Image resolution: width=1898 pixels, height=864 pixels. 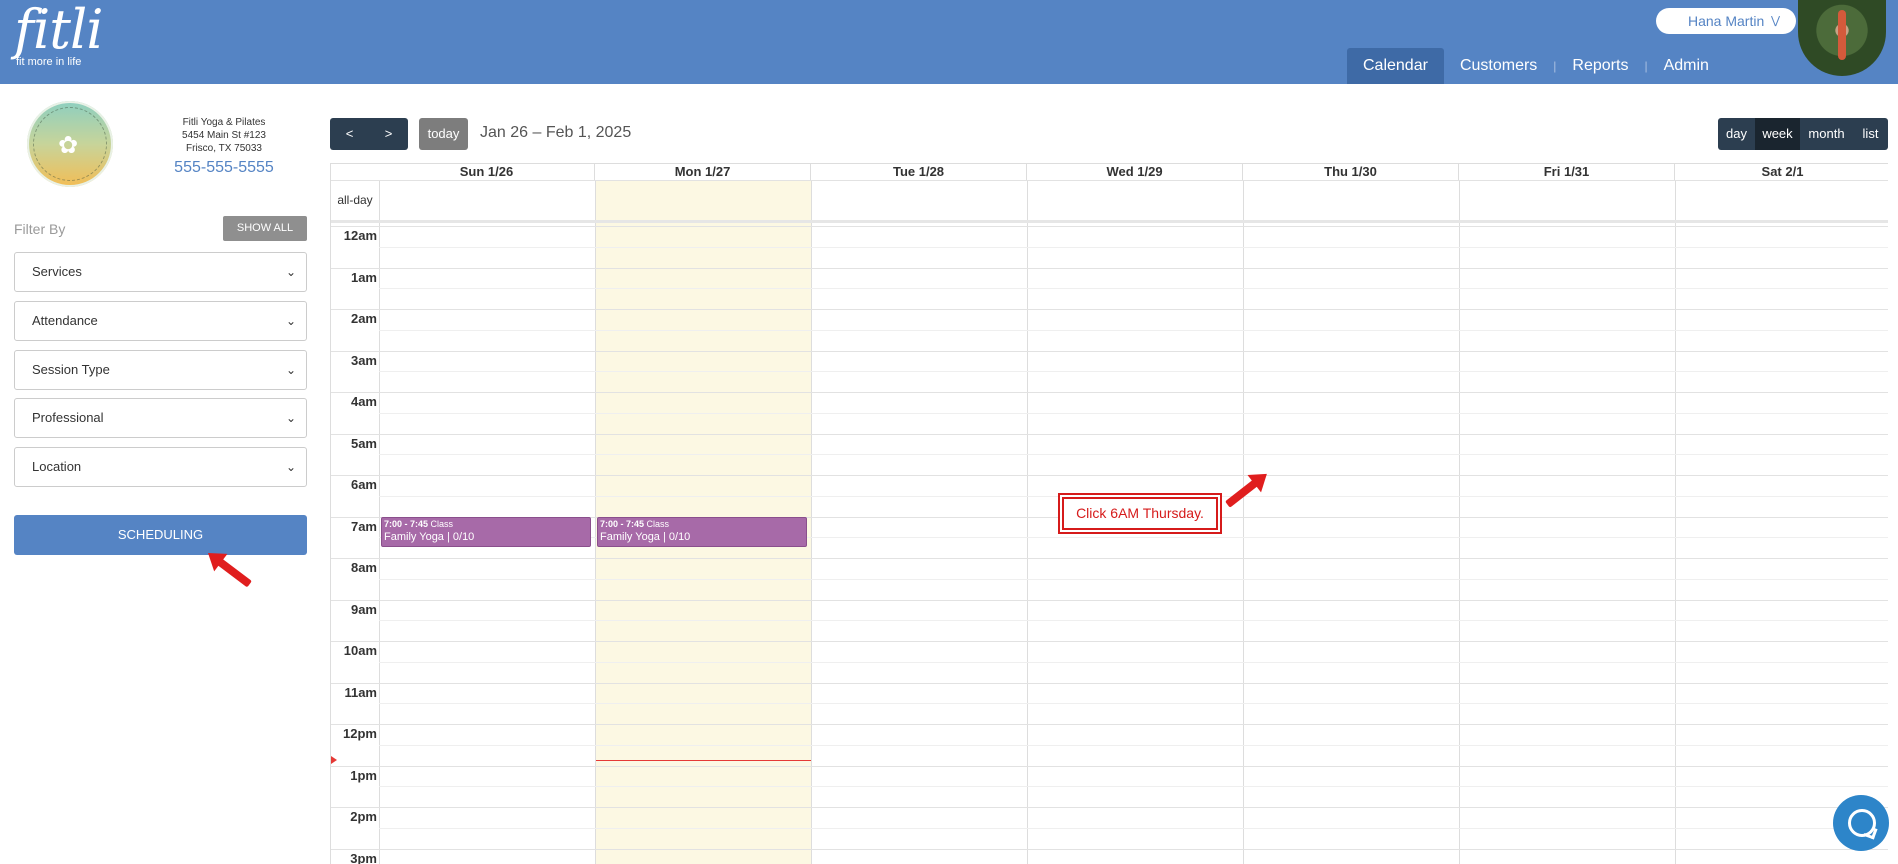 I want to click on professional-select: Professional ⌄, so click(x=160, y=418).